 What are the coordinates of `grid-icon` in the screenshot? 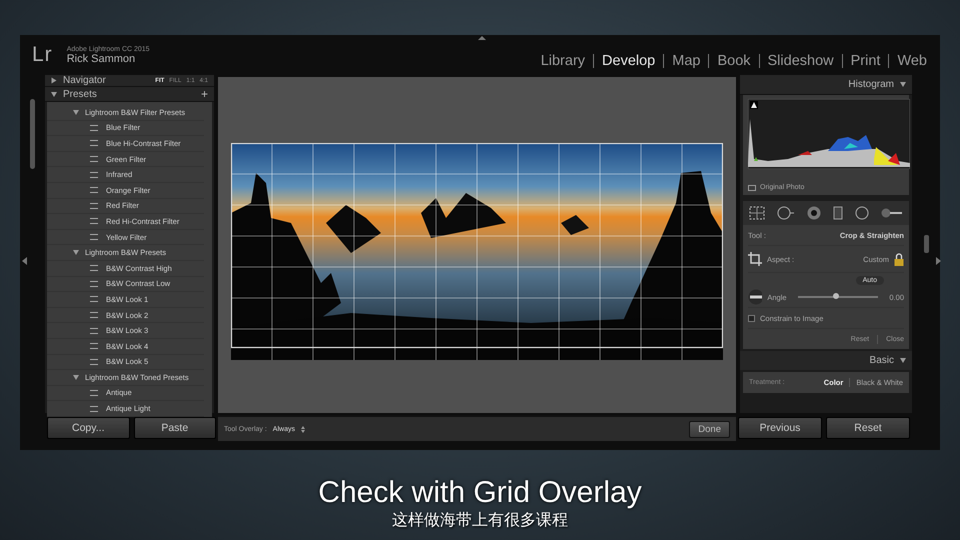 It's located at (757, 213).